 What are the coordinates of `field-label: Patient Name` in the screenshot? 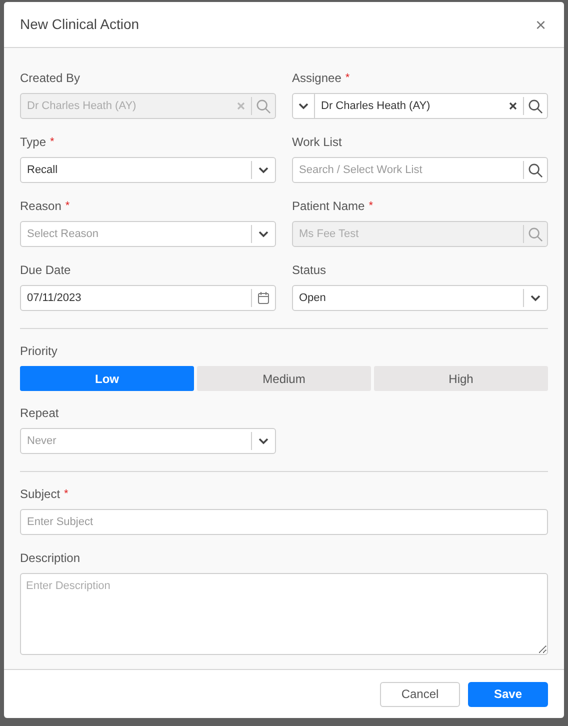 It's located at (328, 206).